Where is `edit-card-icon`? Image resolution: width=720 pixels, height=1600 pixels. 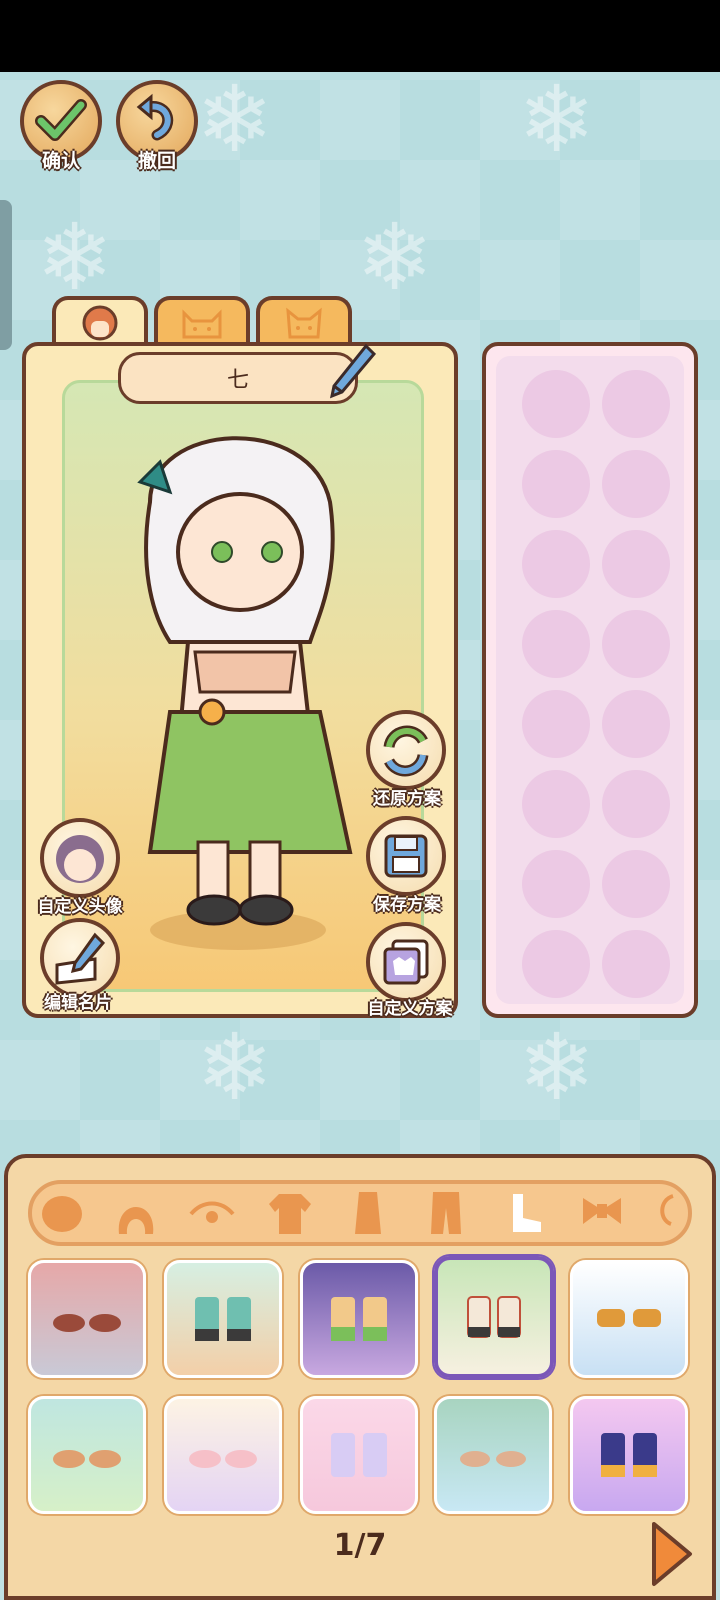
edit-card-icon is located at coordinates (80, 958).